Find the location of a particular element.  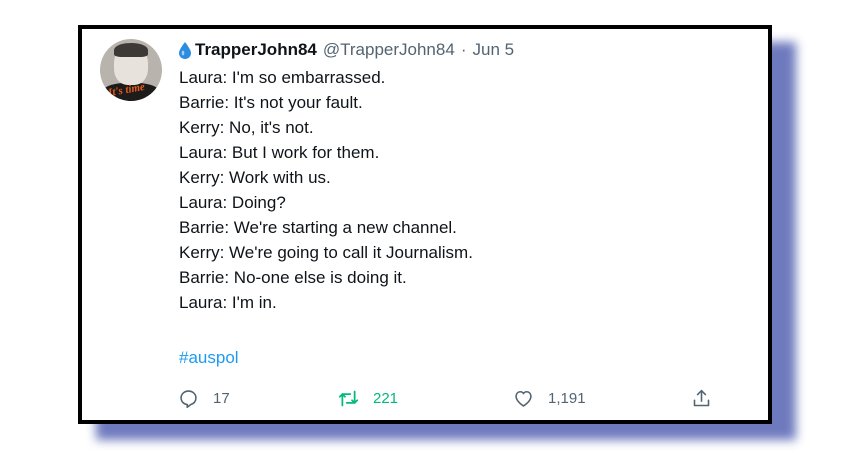

tweet-header: TrapperJohn84 @TrapperJohn84 · Jun 5 is located at coordinates (346, 50).